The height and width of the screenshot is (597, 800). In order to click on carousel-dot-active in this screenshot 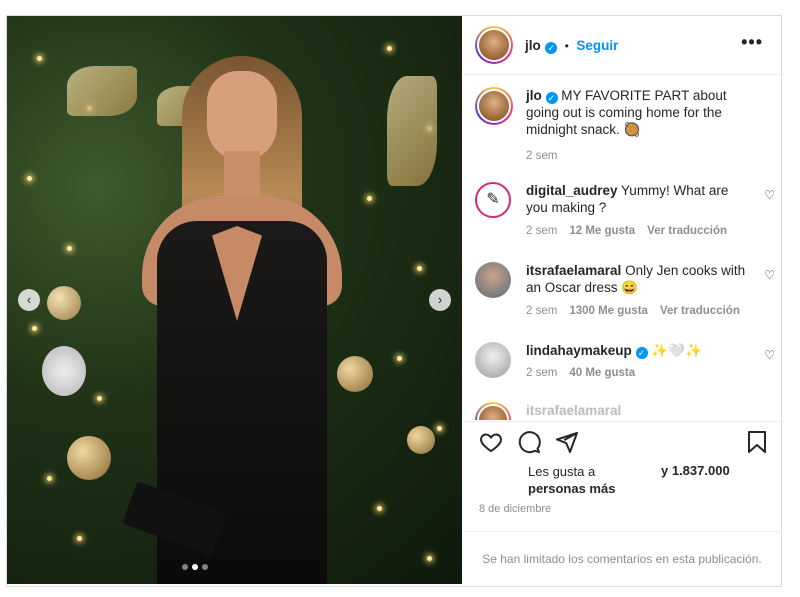, I will do `click(195, 567)`.